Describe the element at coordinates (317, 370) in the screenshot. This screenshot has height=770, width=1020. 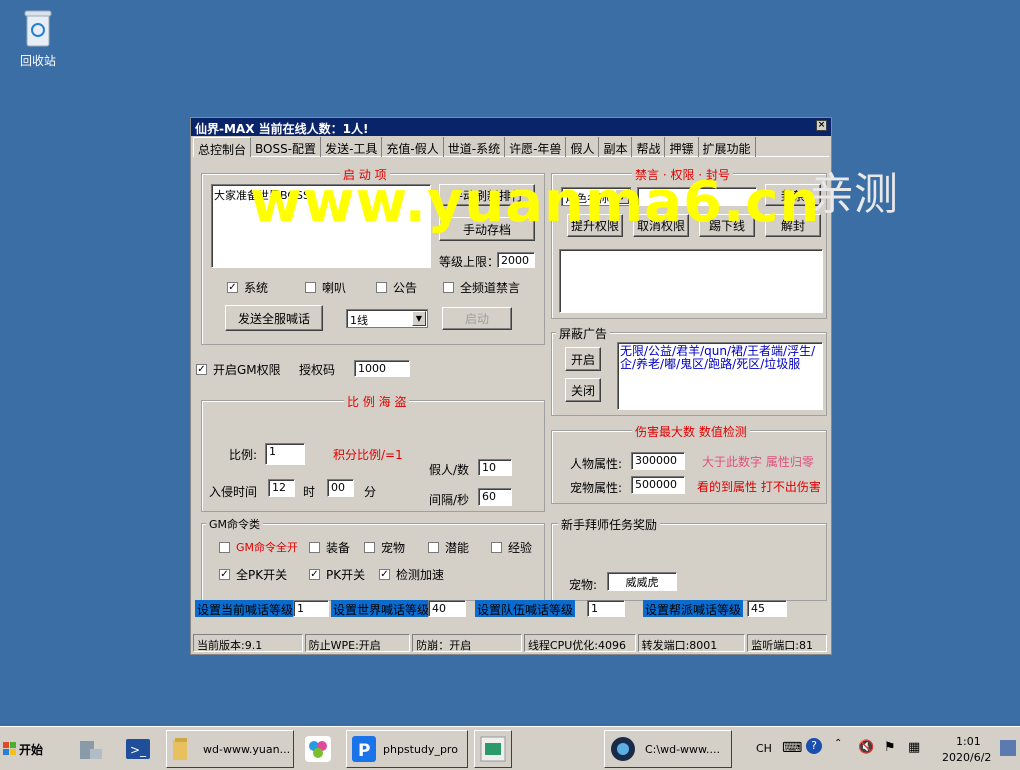
I see `auth-code-label: 授权码` at that location.